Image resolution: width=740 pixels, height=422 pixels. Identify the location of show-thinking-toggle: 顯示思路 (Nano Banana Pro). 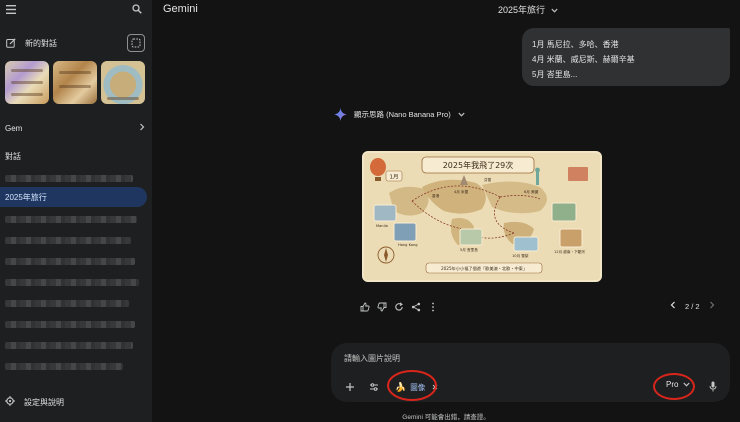
(399, 114).